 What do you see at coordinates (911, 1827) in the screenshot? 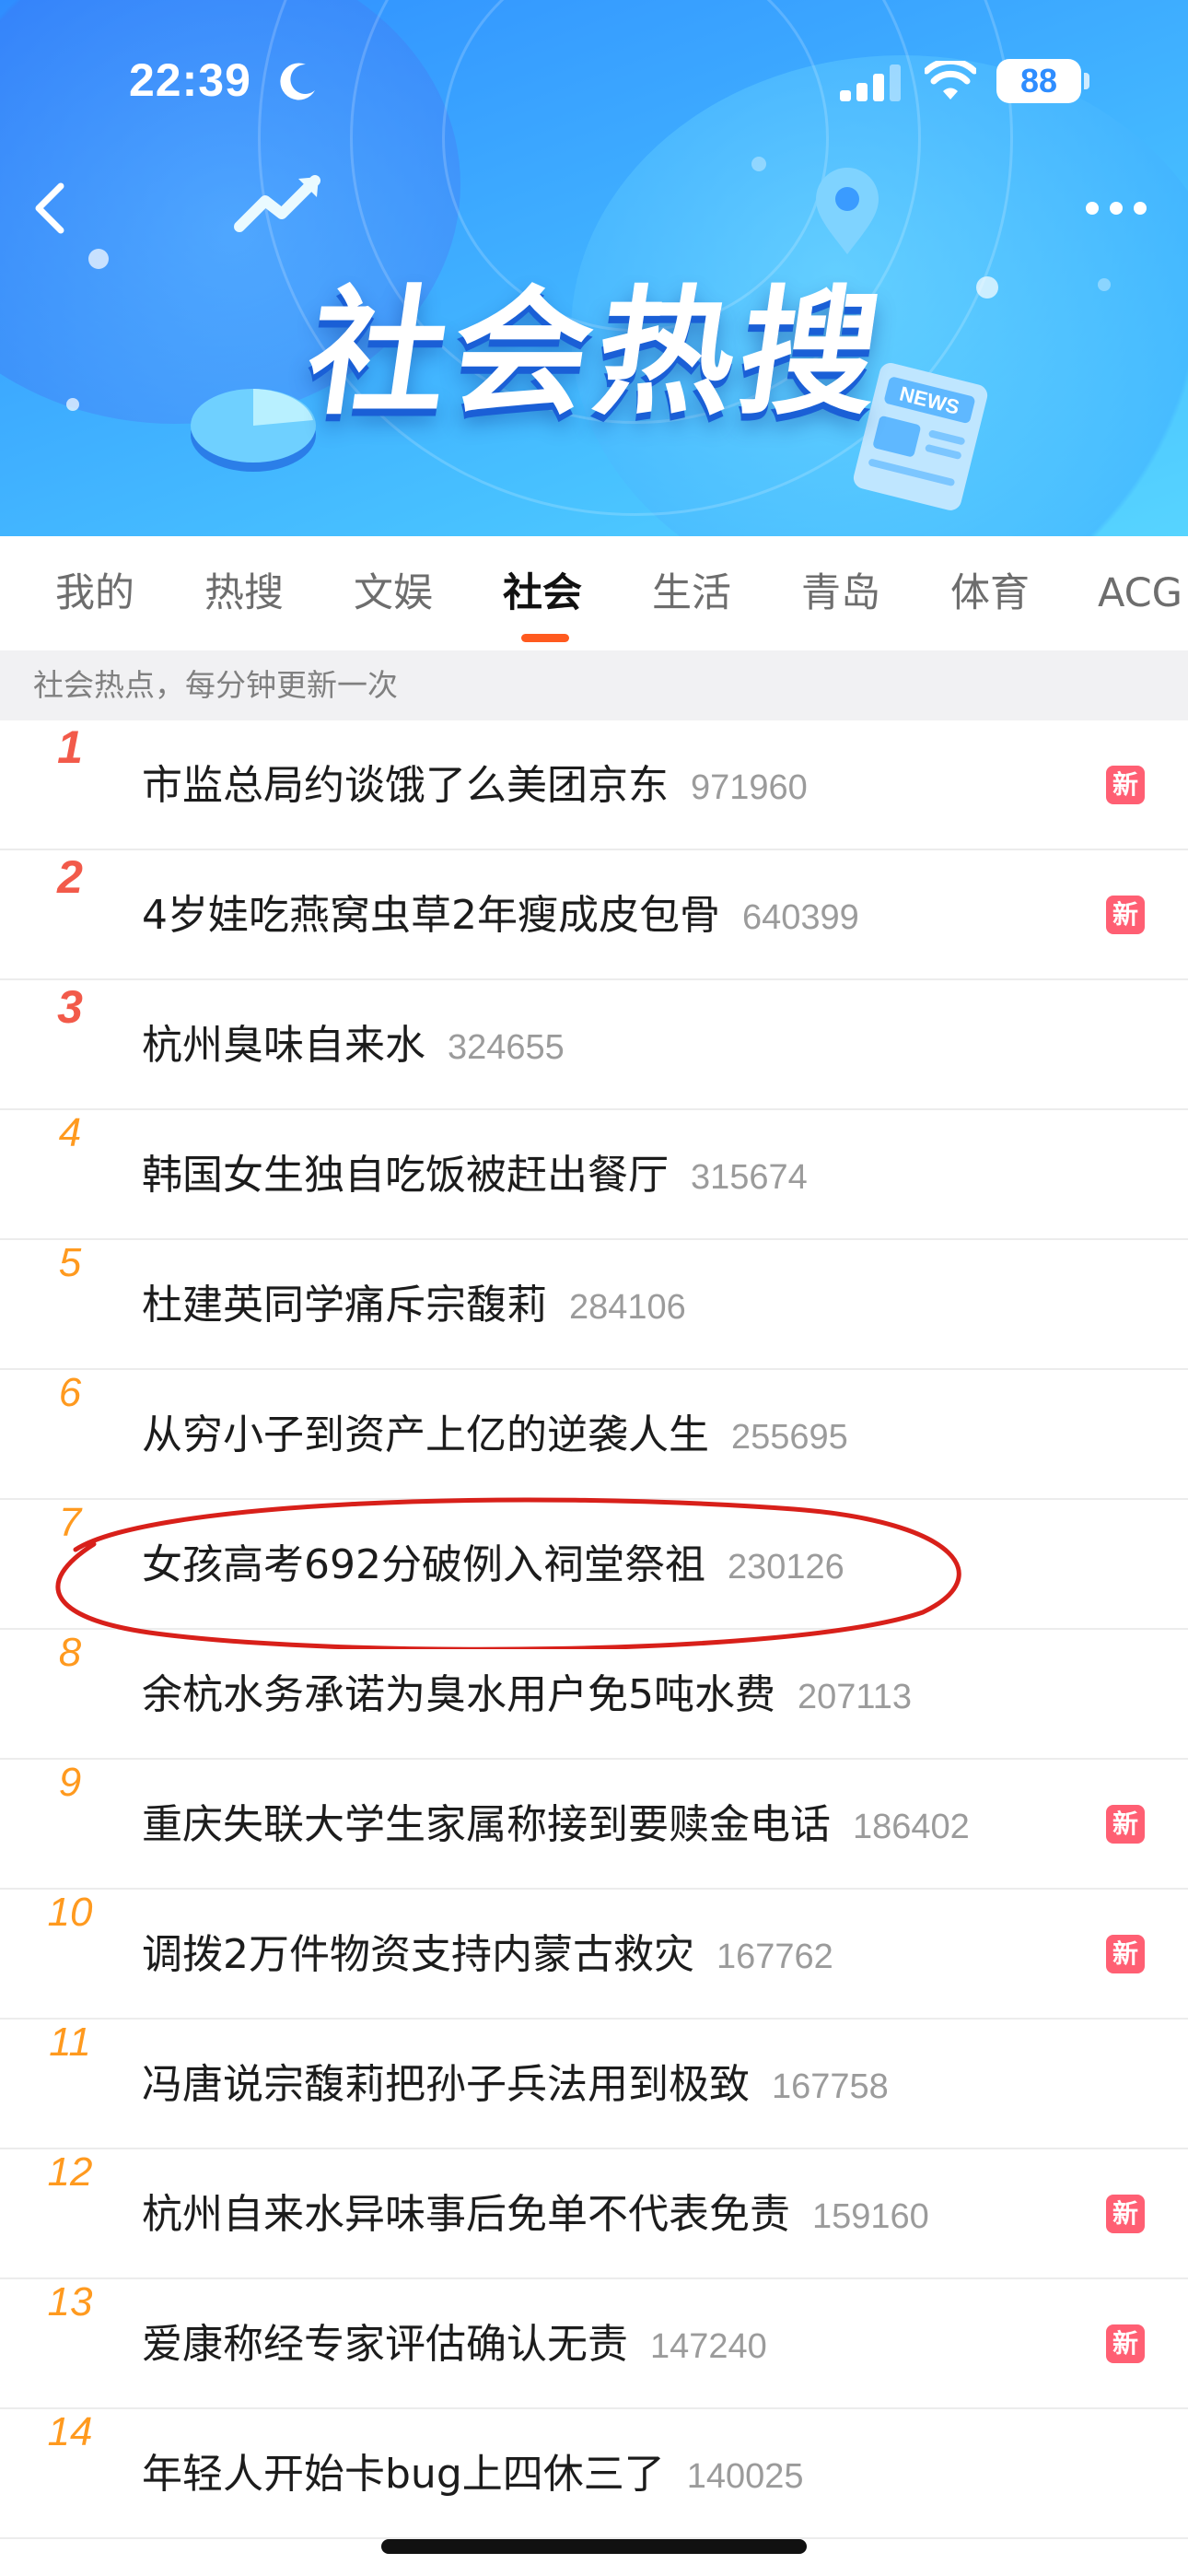
I see `heat-count: 186402` at bounding box center [911, 1827].